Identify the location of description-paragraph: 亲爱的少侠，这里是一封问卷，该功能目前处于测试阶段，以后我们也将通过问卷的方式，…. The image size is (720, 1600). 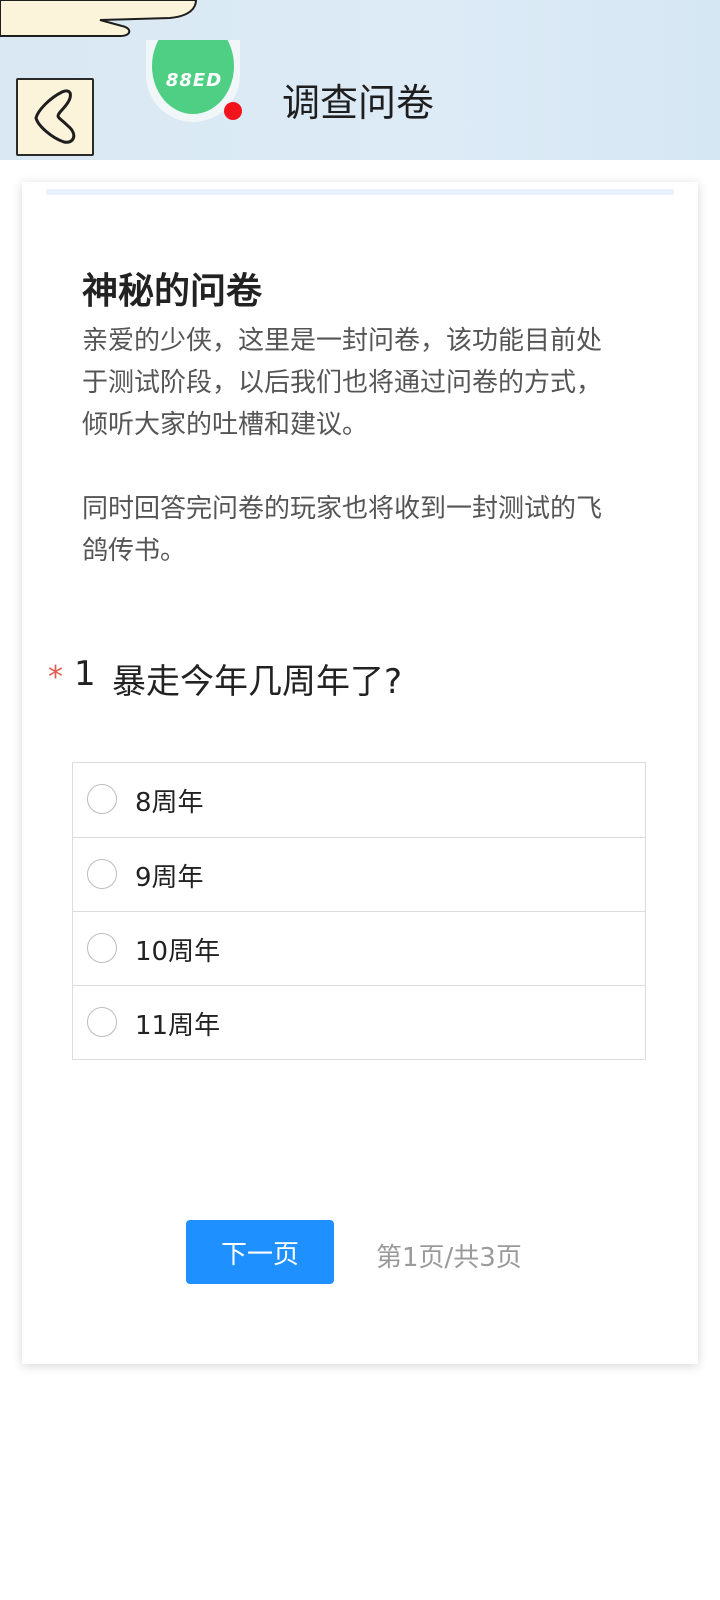
(342, 383).